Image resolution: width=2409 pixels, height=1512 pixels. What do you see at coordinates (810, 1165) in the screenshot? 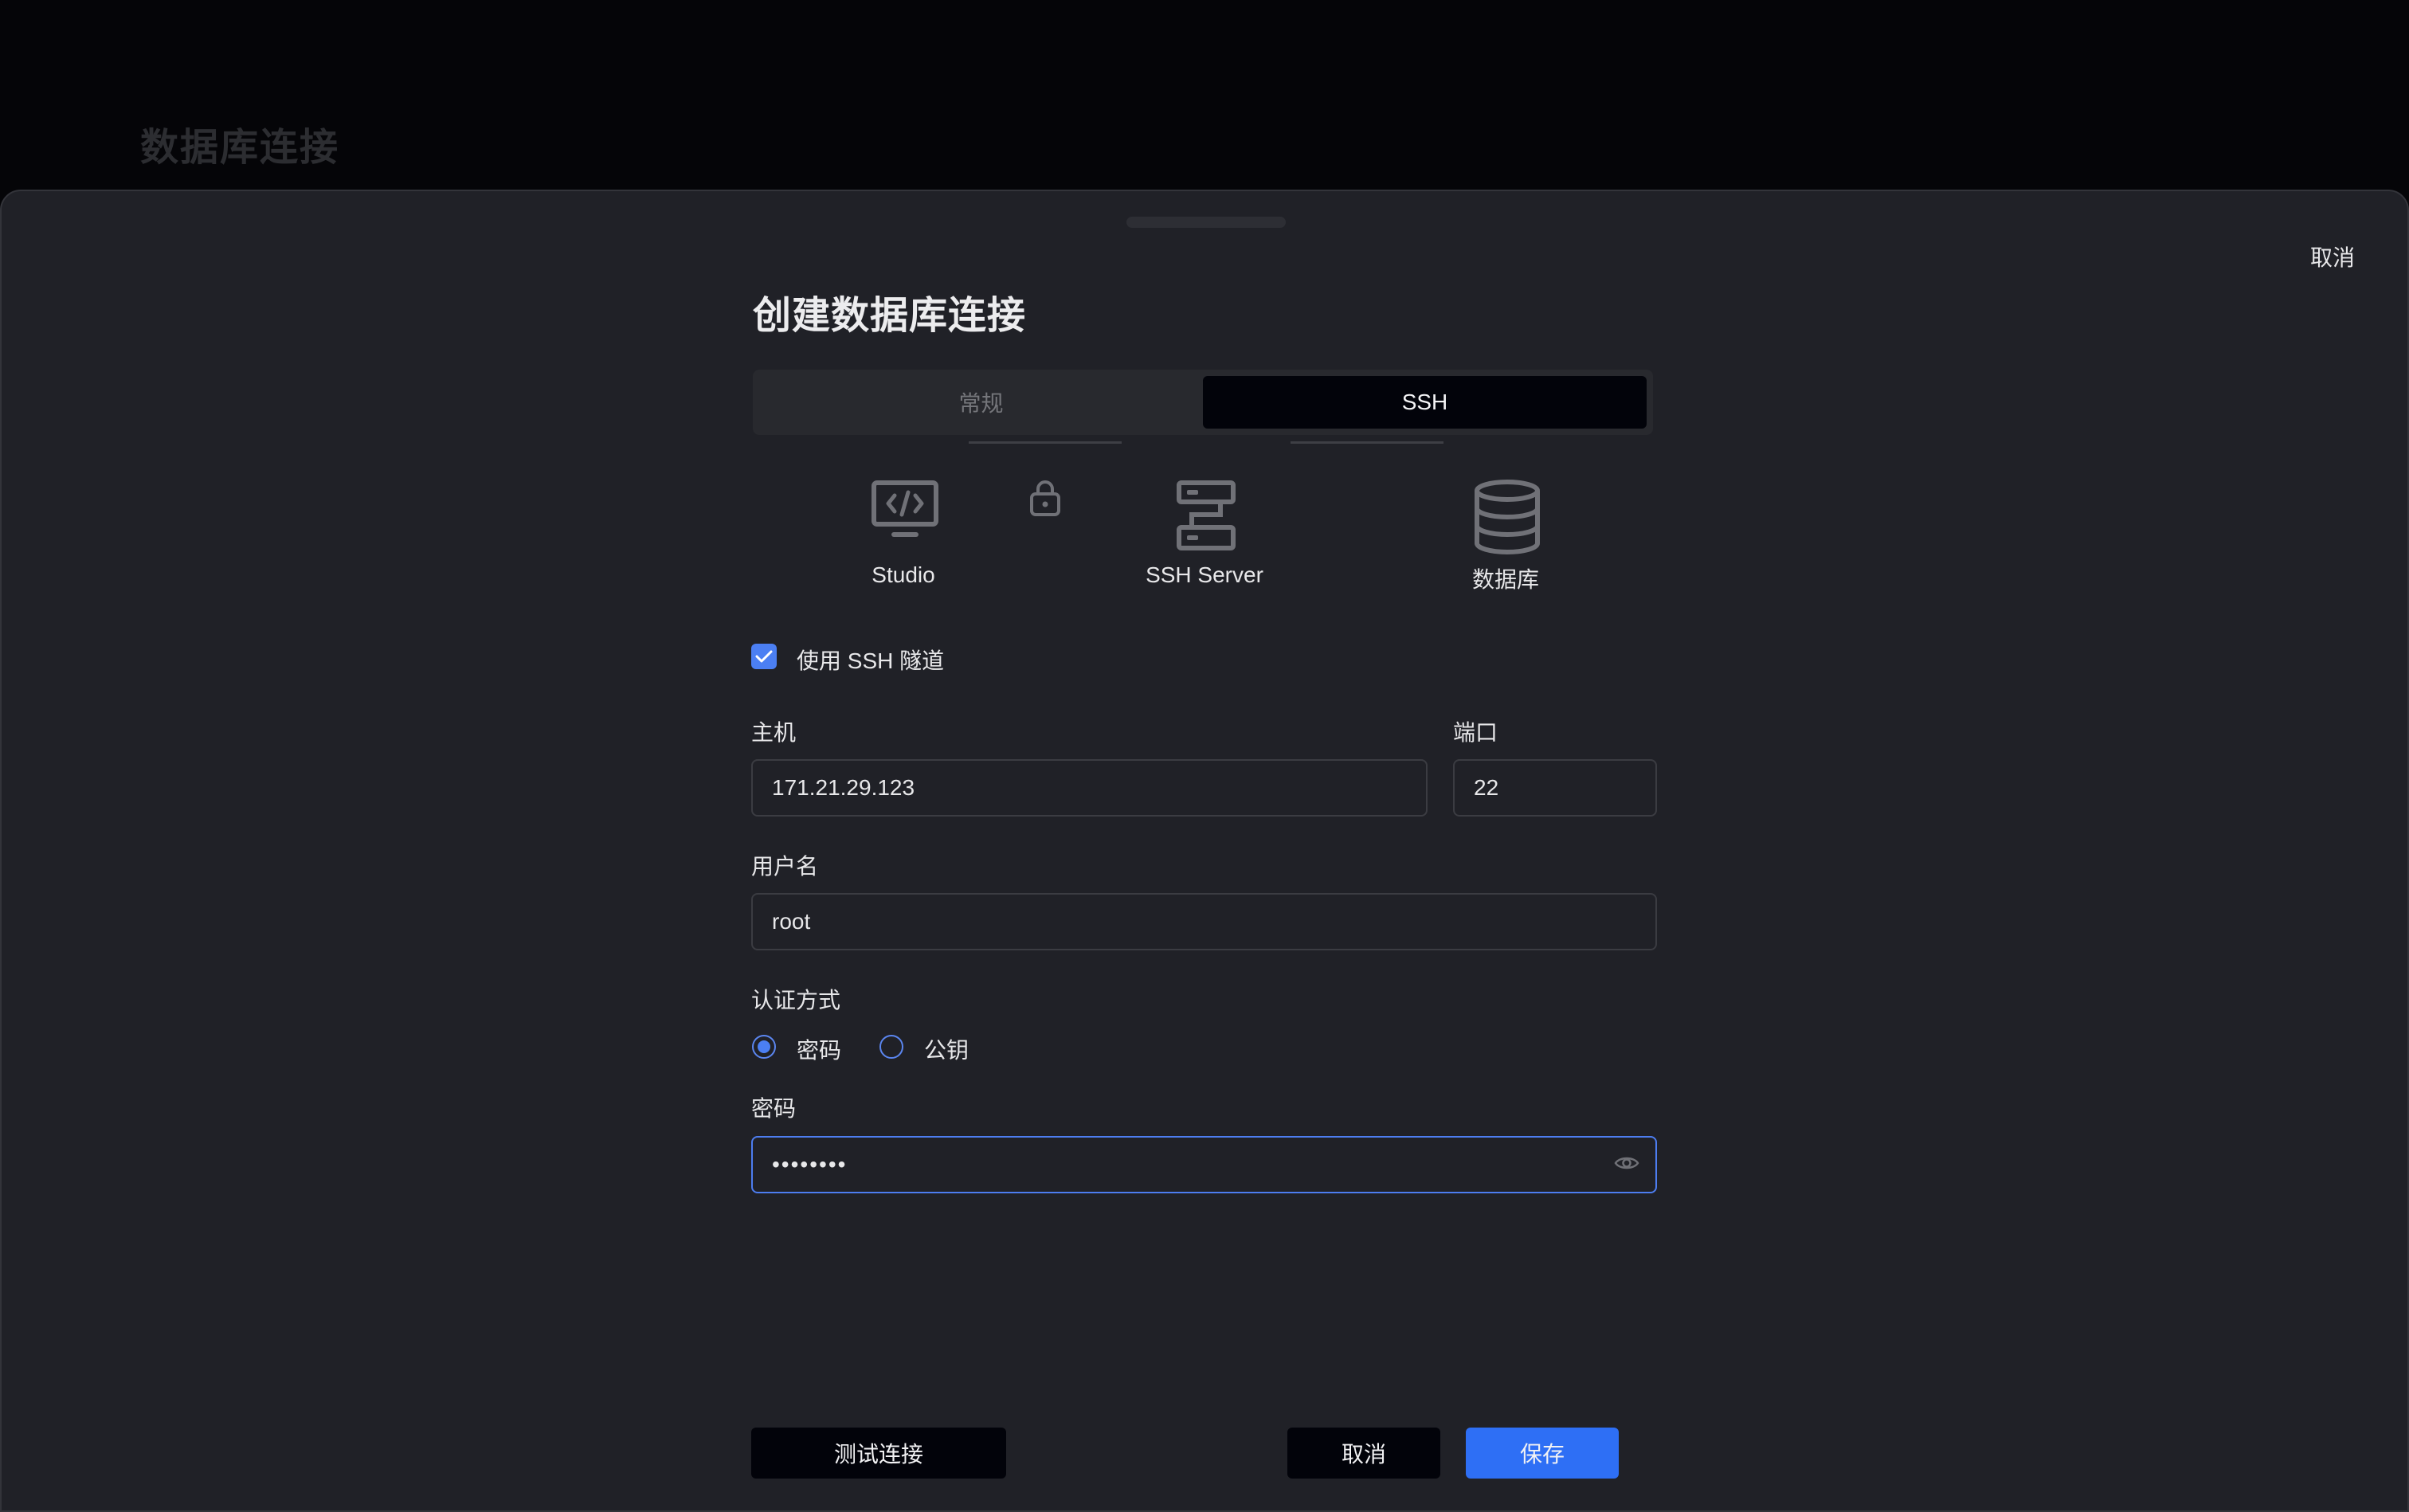
I see `password-value: ••••••••` at bounding box center [810, 1165].